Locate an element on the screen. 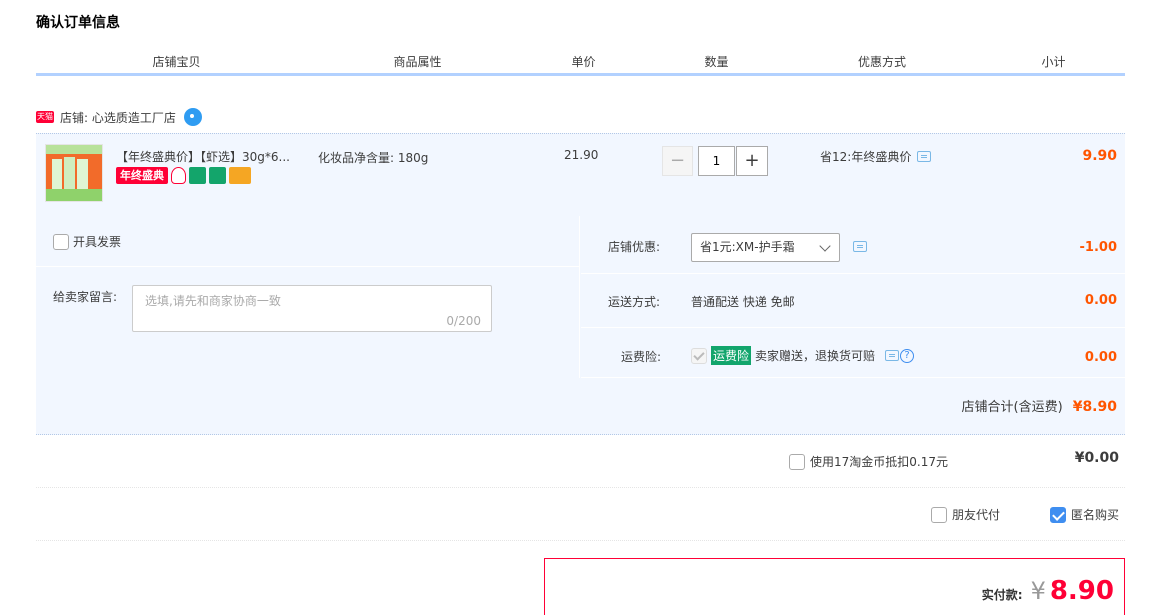 Image resolution: width=1166 pixels, height=615 pixels. item-subtotal: 9.90 is located at coordinates (1099, 156).